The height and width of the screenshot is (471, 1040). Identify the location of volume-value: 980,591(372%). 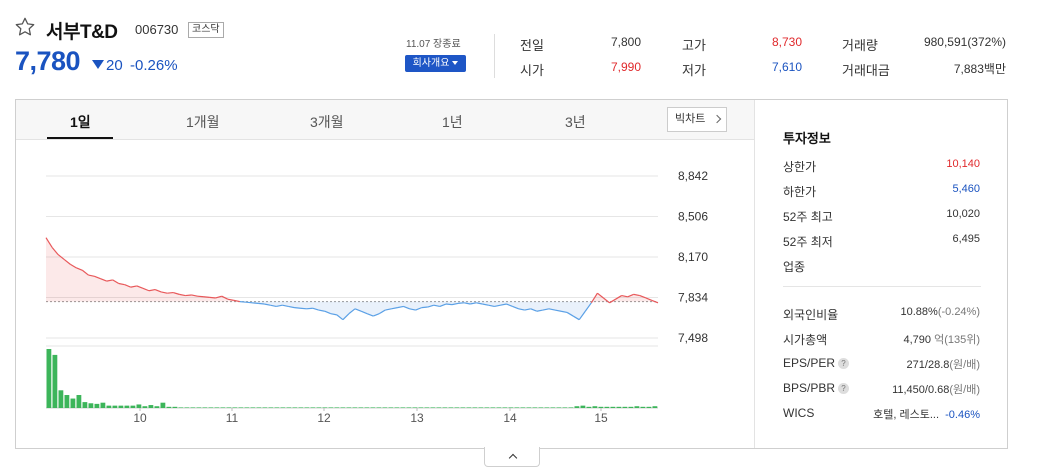
(964, 42).